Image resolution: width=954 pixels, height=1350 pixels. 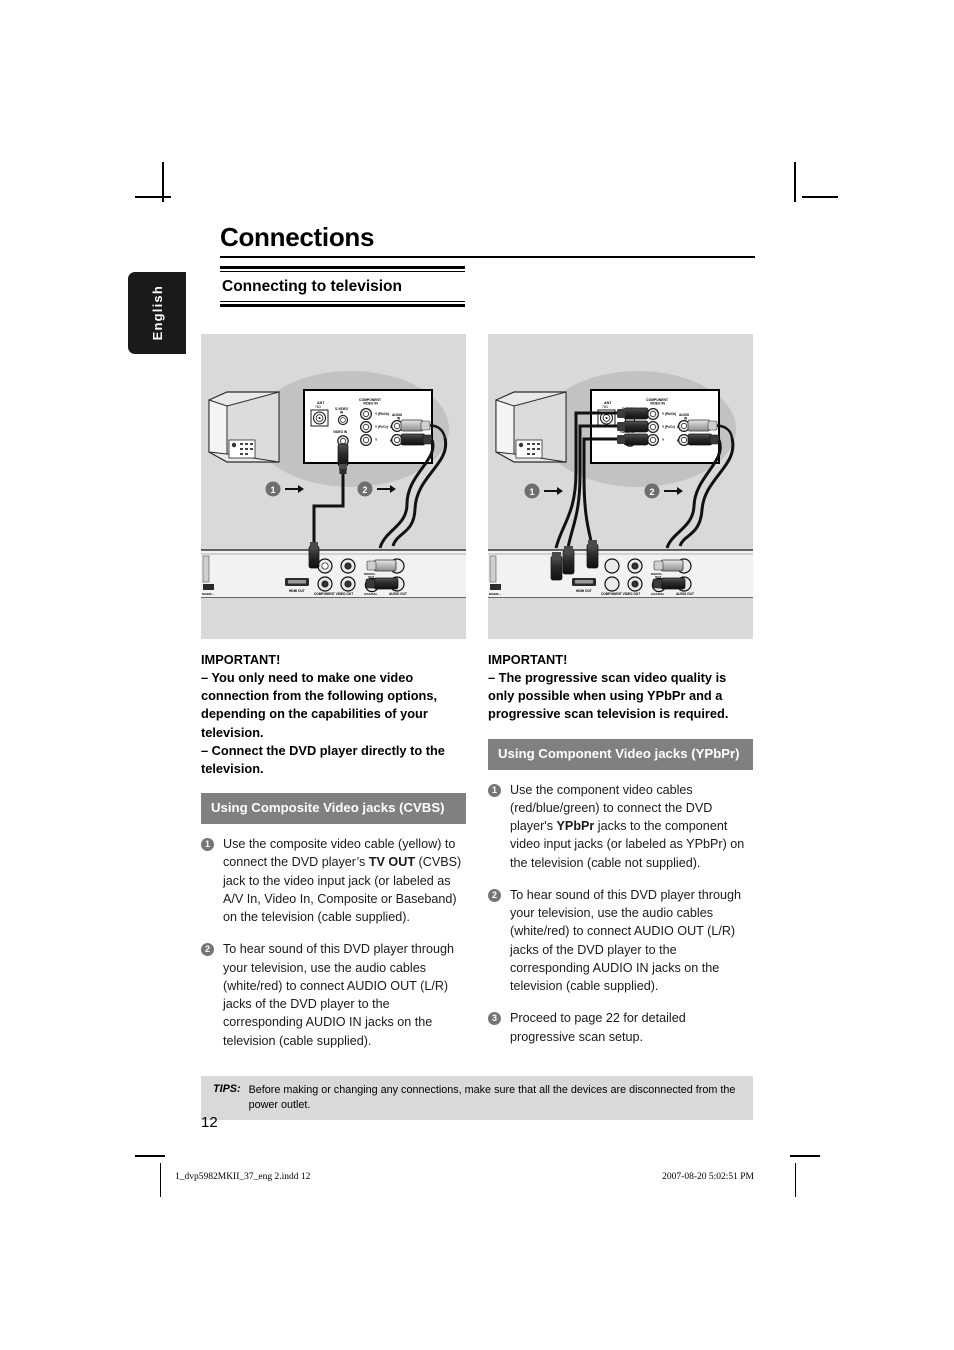 I want to click on step-number-badge: 3, so click(x=494, y=1019).